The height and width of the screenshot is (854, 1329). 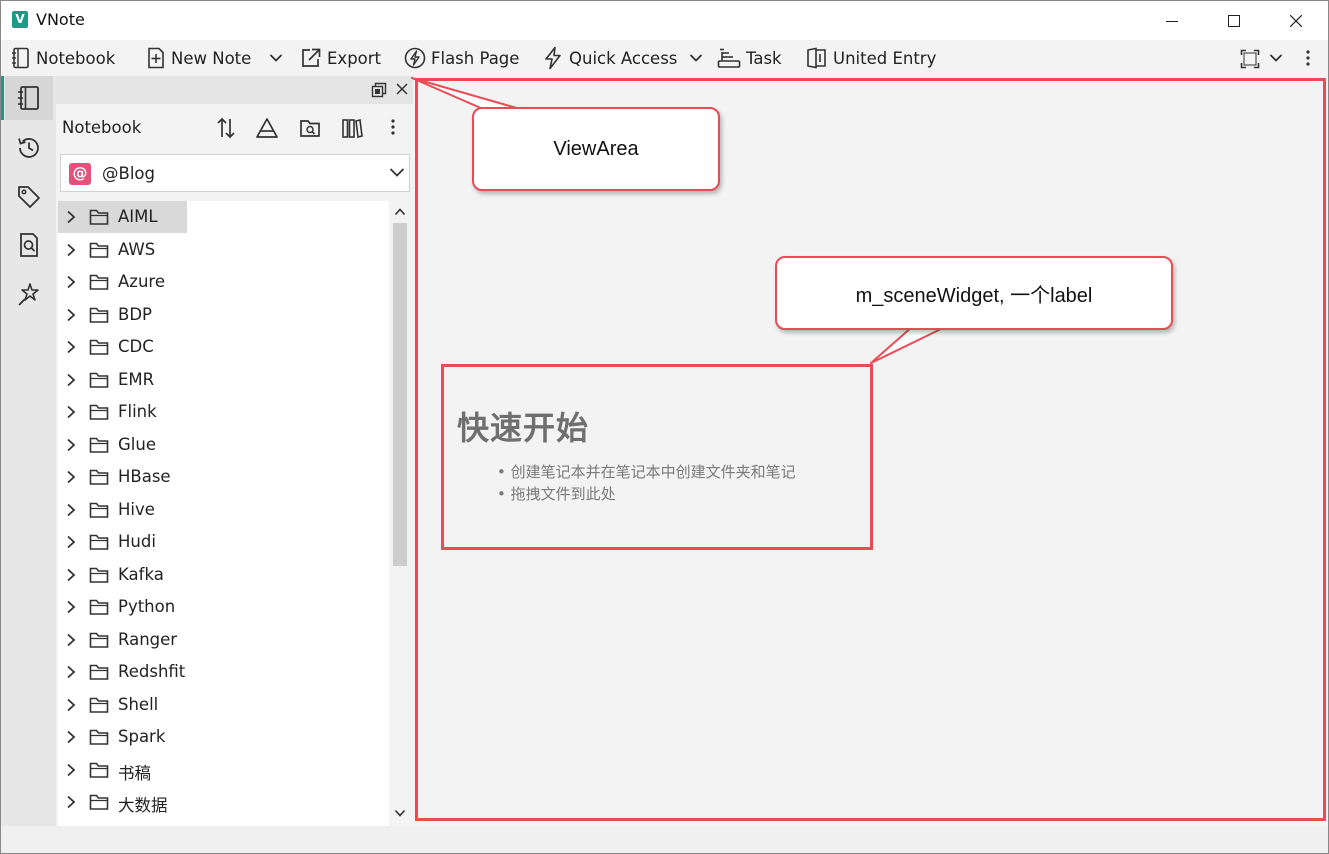 I want to click on folder-tree-item: 书稿, so click(x=223, y=770).